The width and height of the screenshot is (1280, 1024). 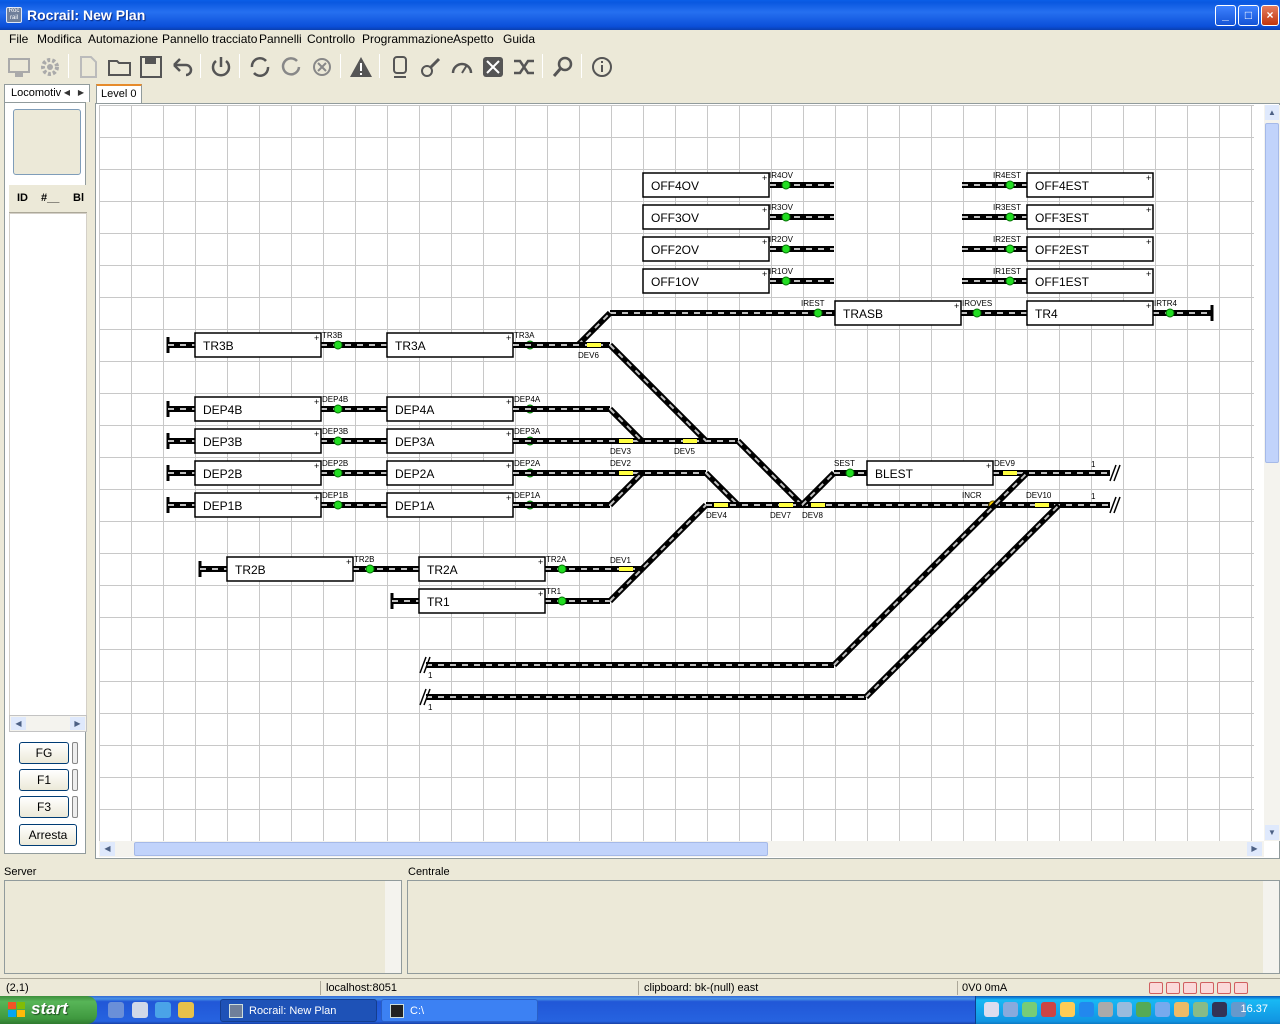 What do you see at coordinates (209, 39) in the screenshot?
I see `menu-pannello-tracciato: Pannello tracciato` at bounding box center [209, 39].